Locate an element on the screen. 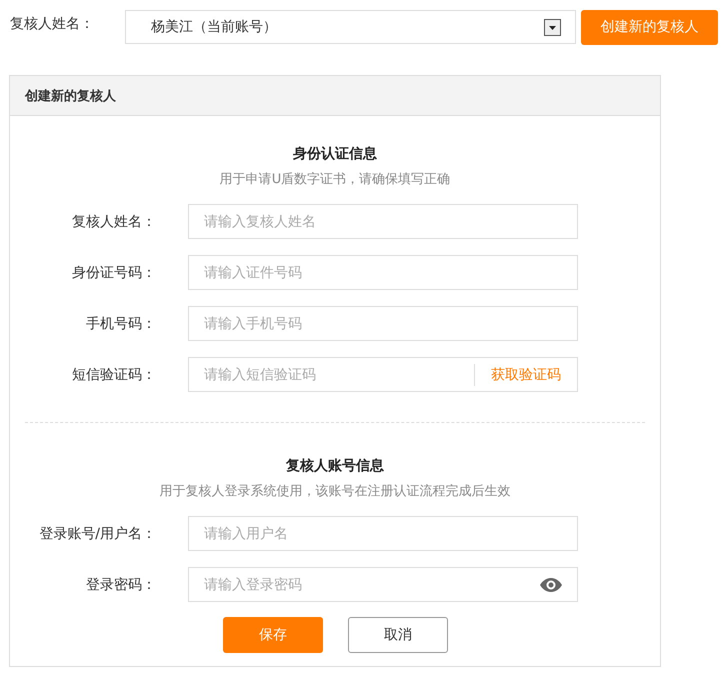 The image size is (726, 684). panel-title: 创建新的复核人 is located at coordinates (70, 96).